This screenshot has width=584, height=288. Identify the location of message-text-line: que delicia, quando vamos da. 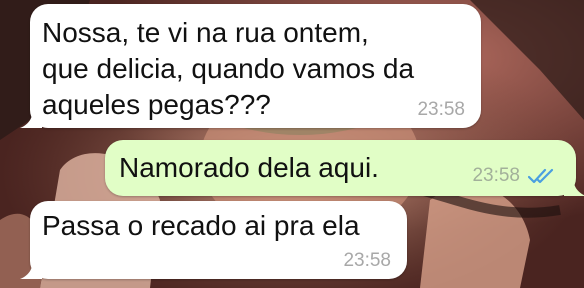
(228, 68).